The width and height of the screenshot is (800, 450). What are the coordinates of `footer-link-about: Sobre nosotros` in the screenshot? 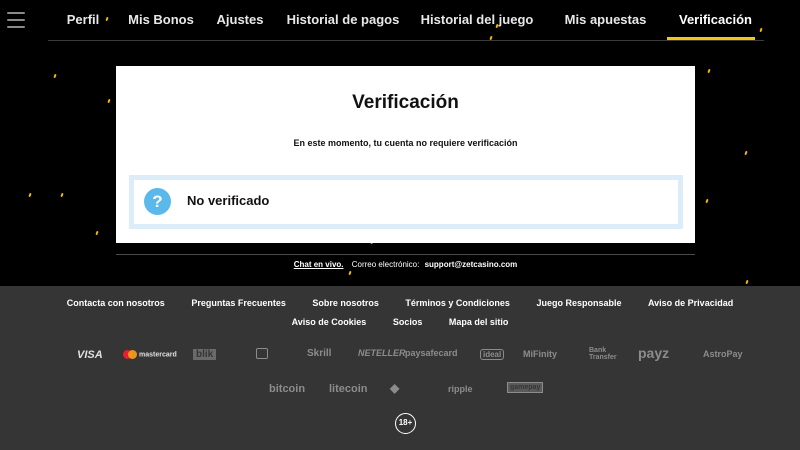 It's located at (345, 303).